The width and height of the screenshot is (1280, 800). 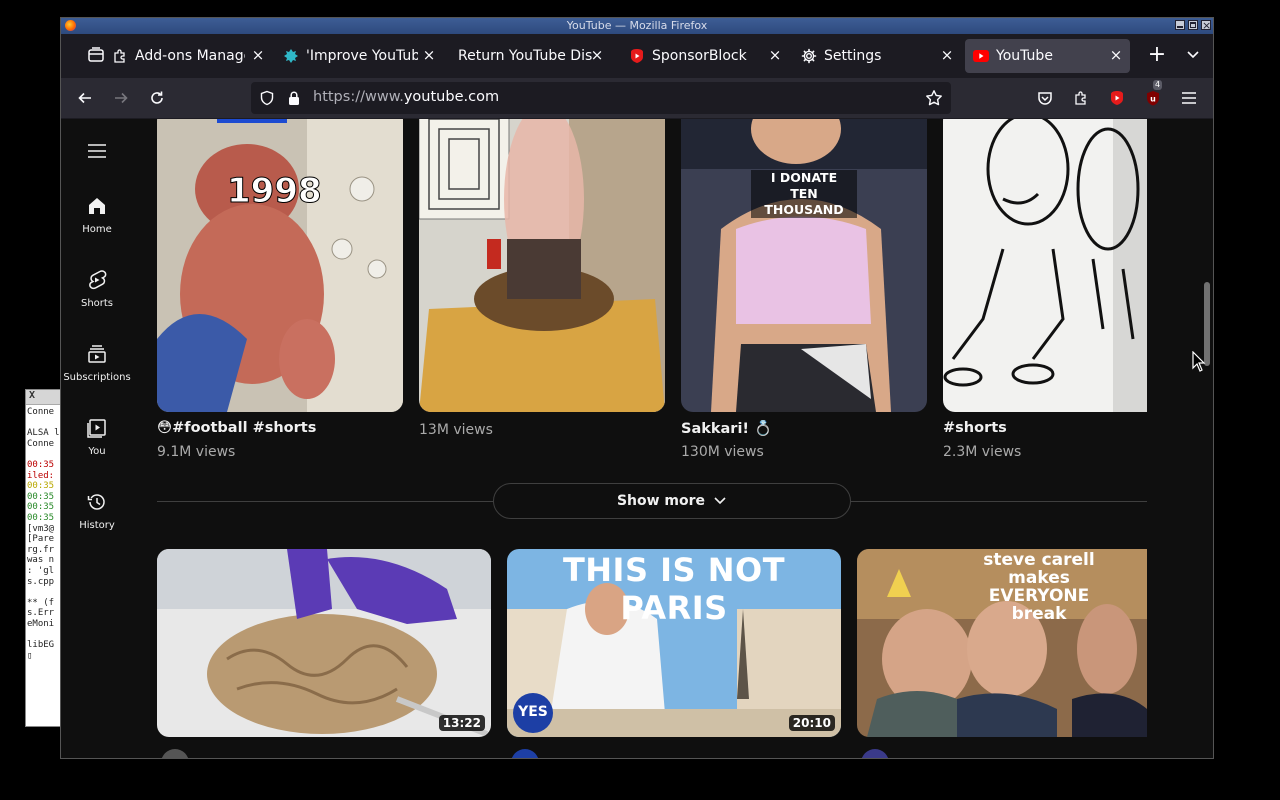 What do you see at coordinates (811, 723) in the screenshot?
I see `video-duration: 20:10` at bounding box center [811, 723].